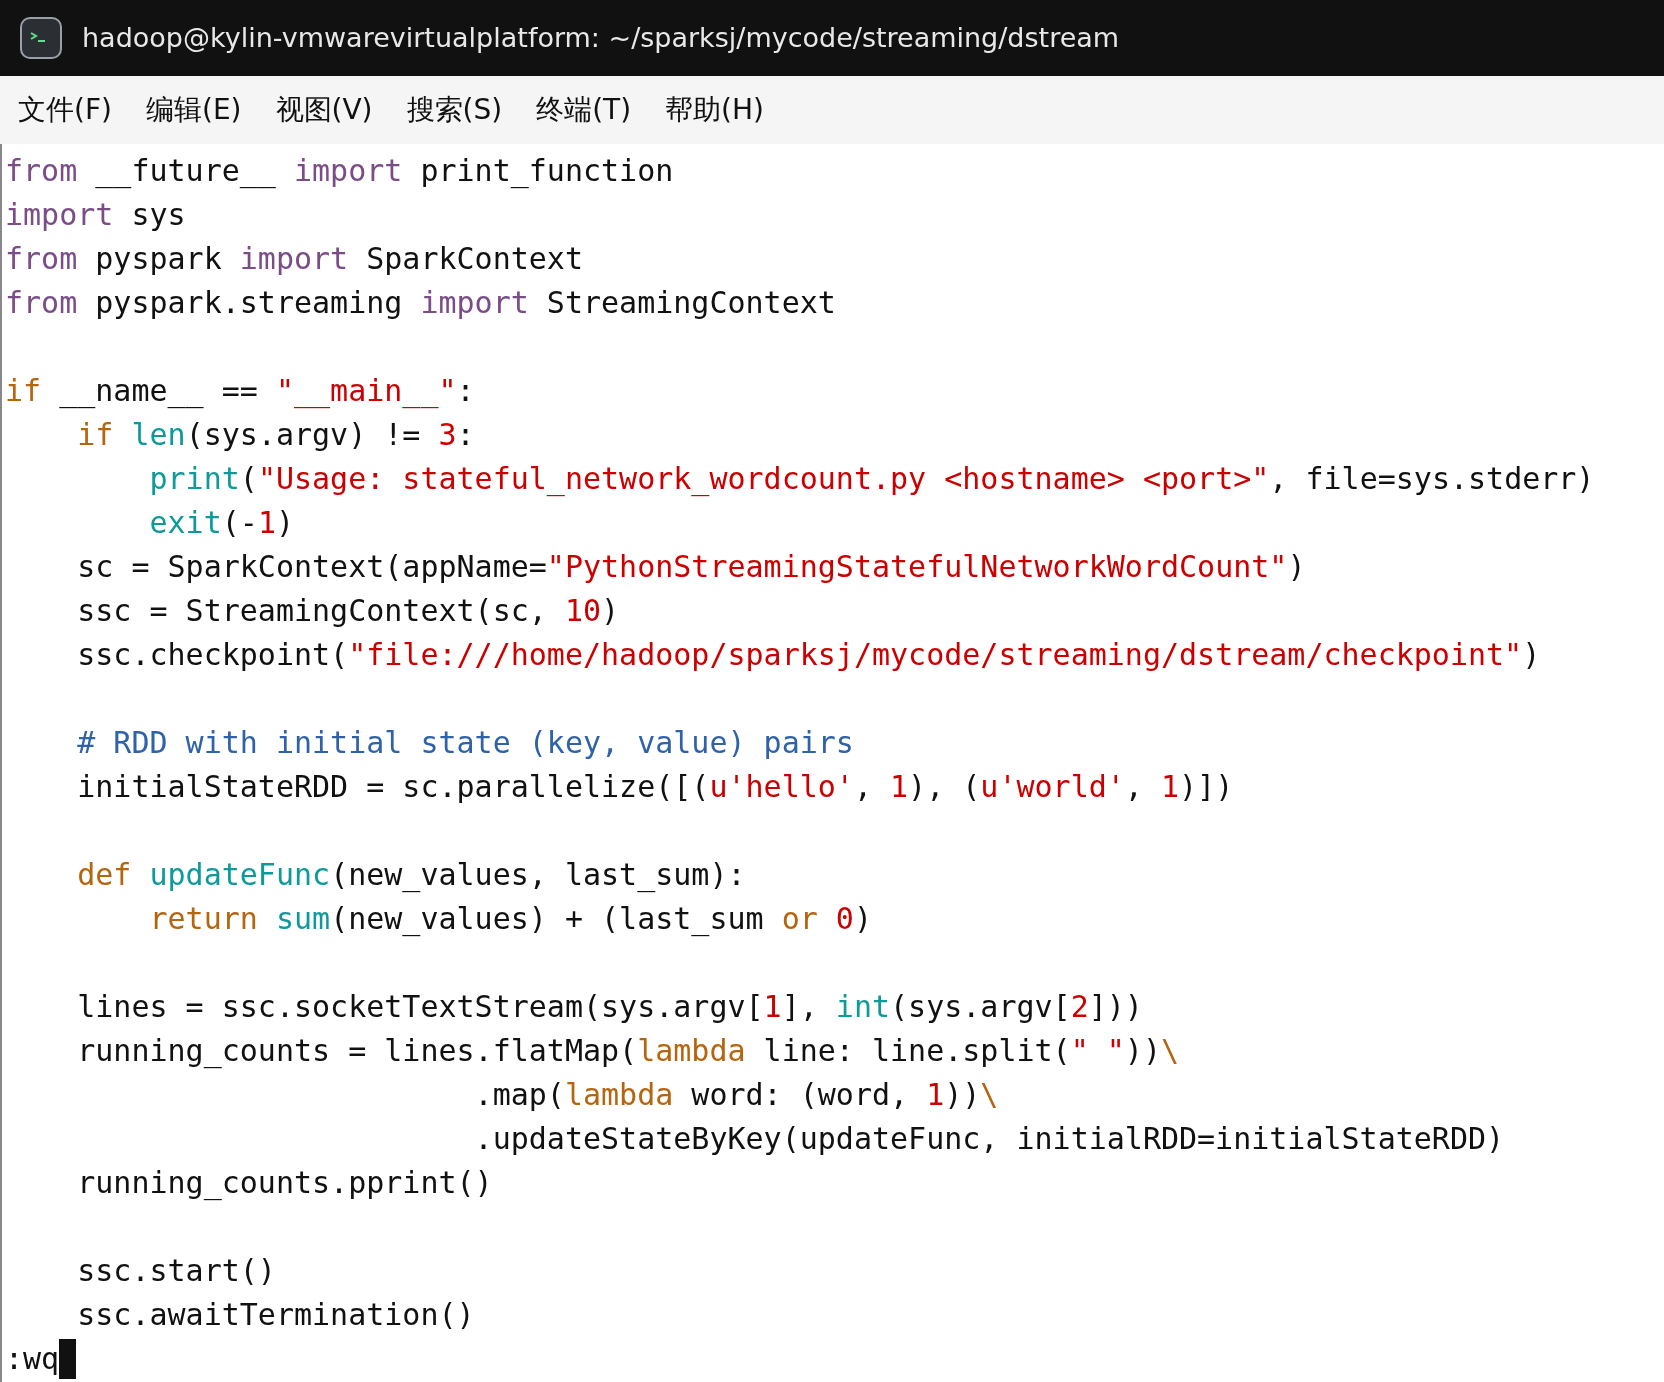  Describe the element at coordinates (411, 875) in the screenshot. I see `code-line: def updateFunc(new_values, last_sum):` at that location.